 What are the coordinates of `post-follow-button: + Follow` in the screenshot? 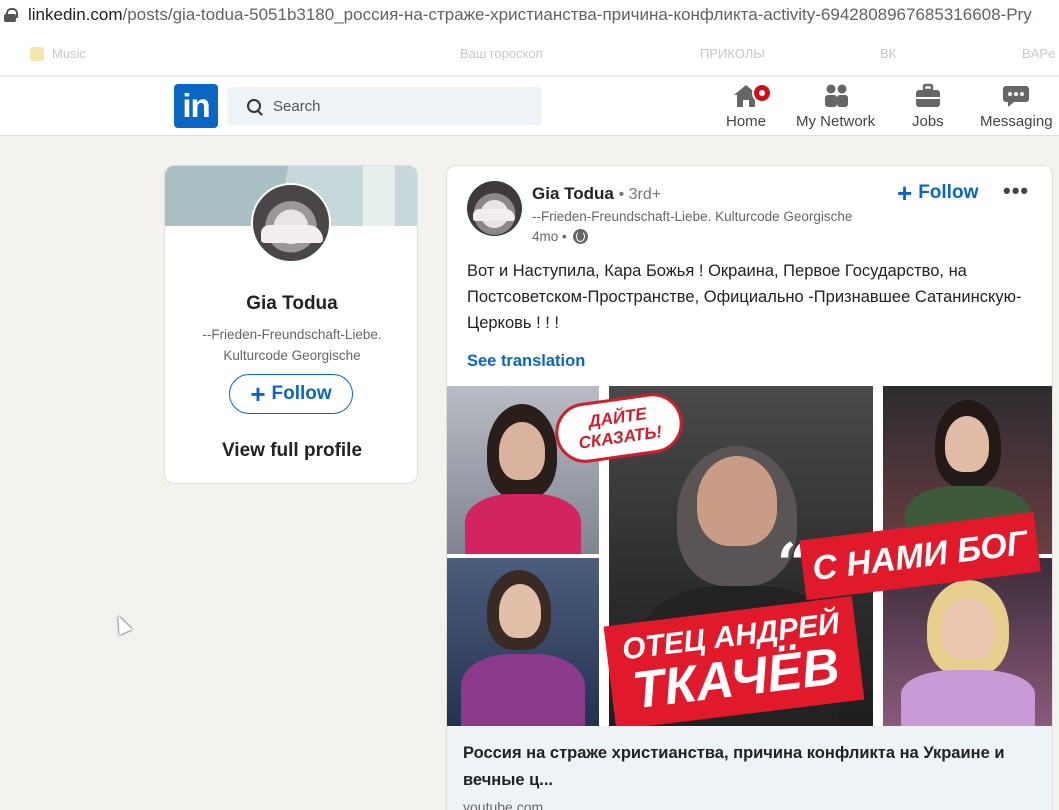 It's located at (937, 193).